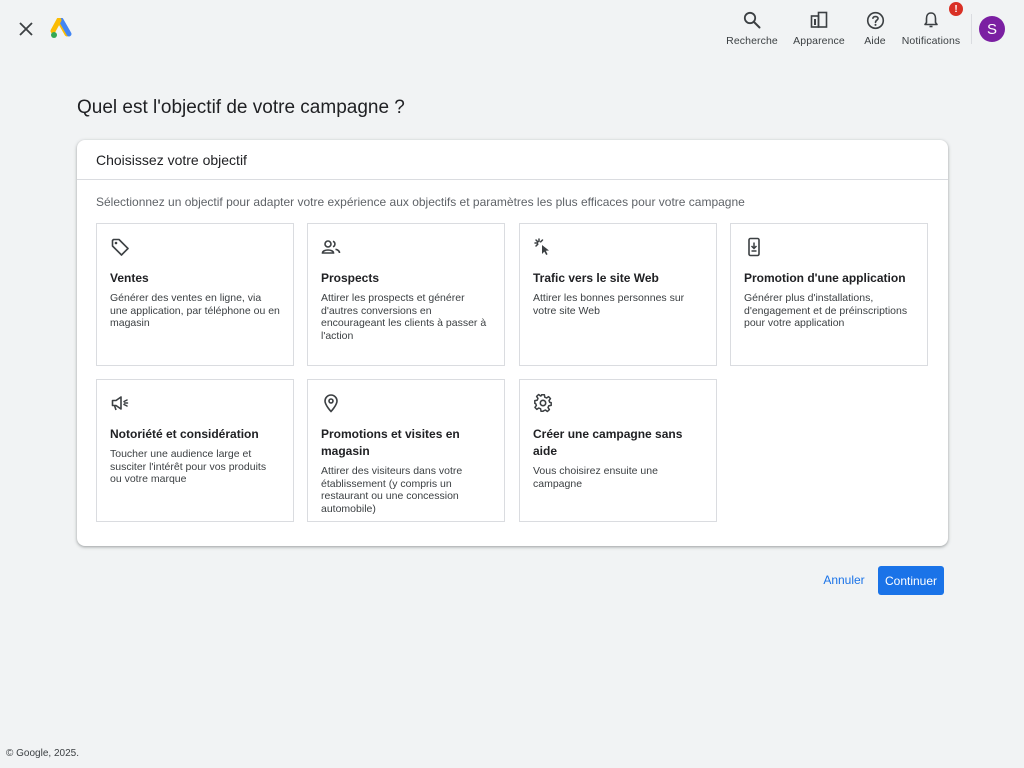 The height and width of the screenshot is (768, 1024). What do you see at coordinates (129, 278) in the screenshot?
I see `objective-title: Ventes` at bounding box center [129, 278].